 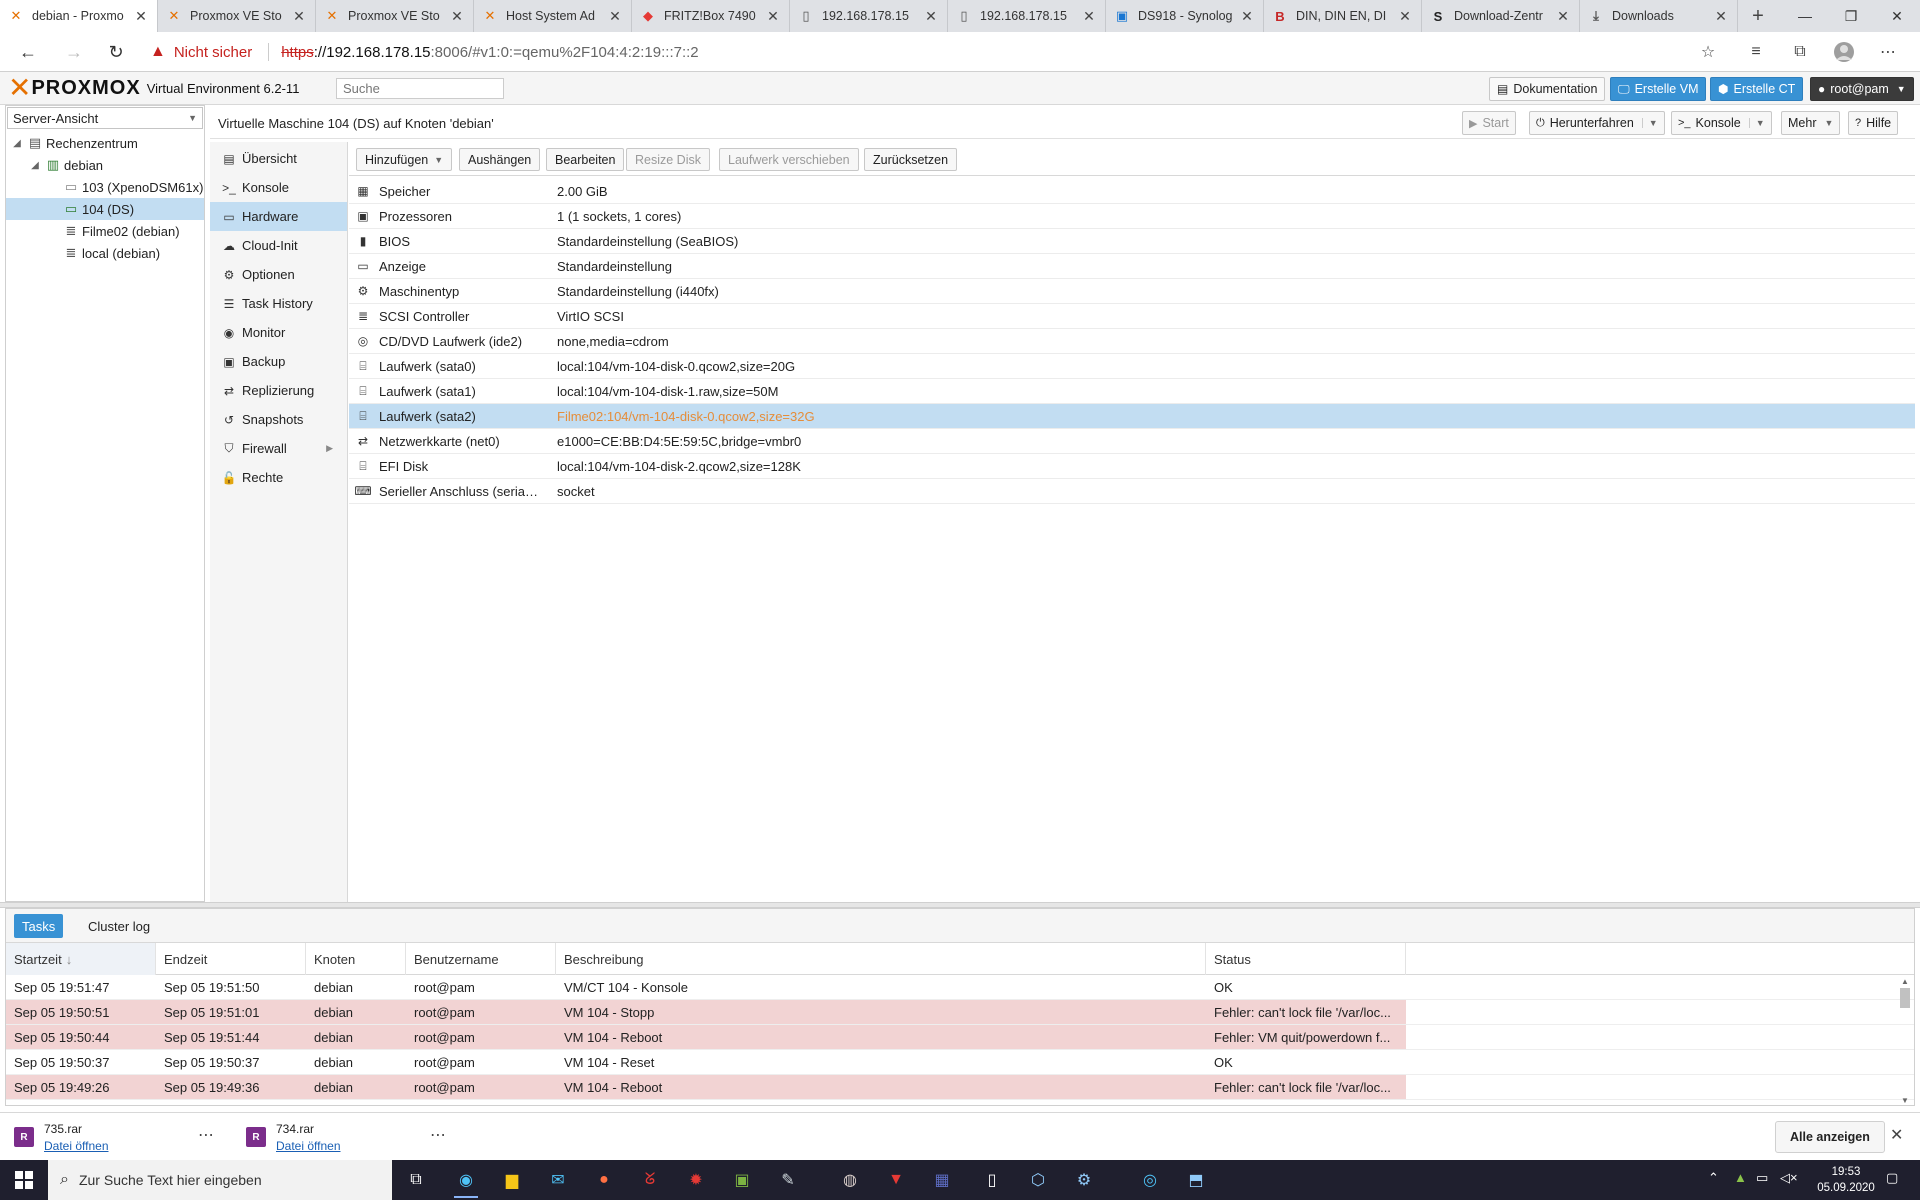 I want to click on more-menu-icon: ⋯, so click(x=1888, y=52).